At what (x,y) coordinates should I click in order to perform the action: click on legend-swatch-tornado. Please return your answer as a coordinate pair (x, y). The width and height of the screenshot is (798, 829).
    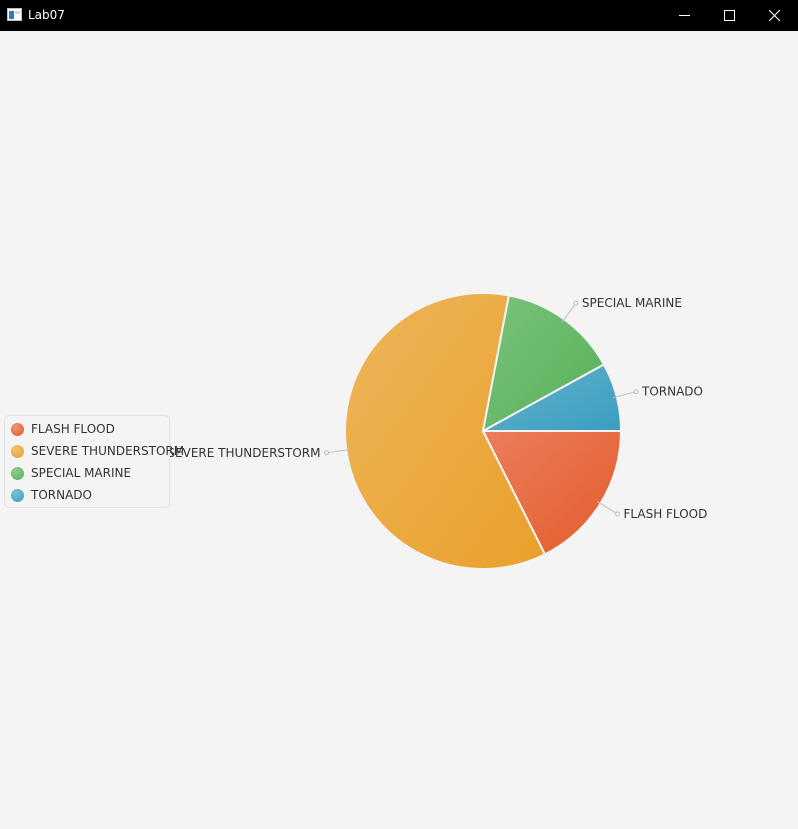
    Looking at the image, I should click on (17, 495).